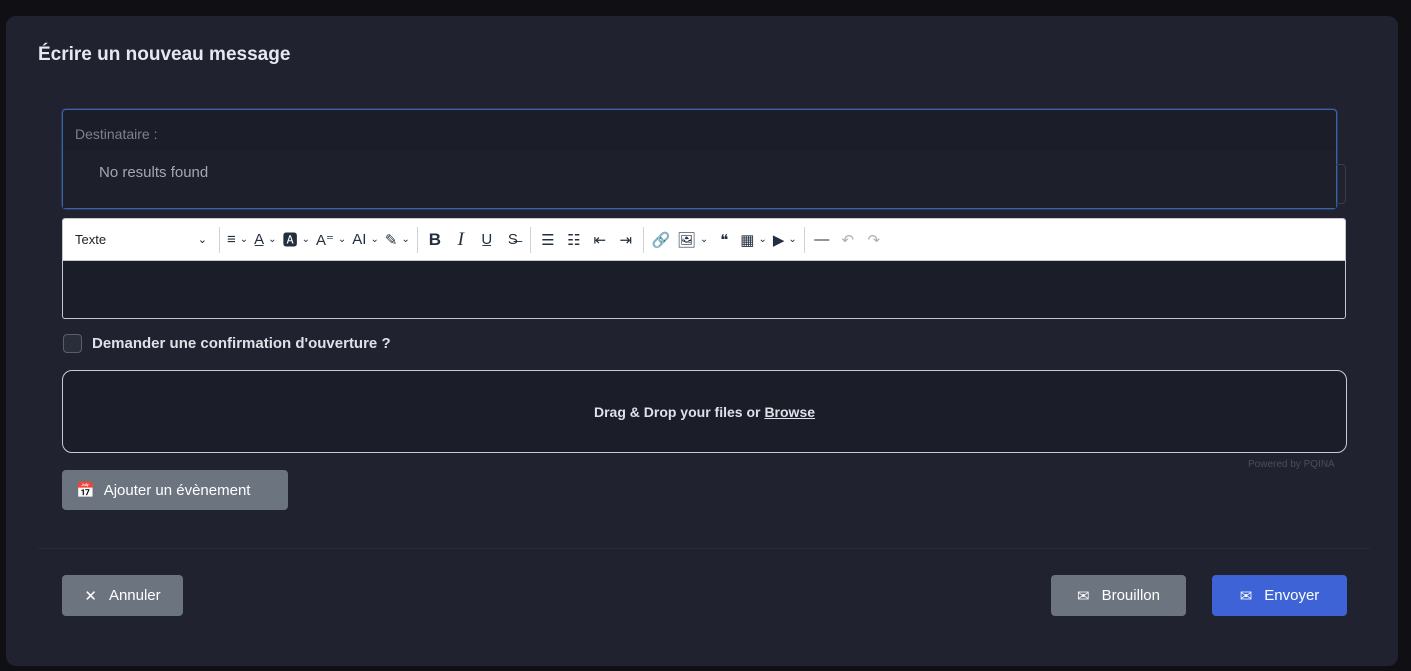 The height and width of the screenshot is (671, 1411). I want to click on image-button: 🖼 ⌄, so click(692, 240).